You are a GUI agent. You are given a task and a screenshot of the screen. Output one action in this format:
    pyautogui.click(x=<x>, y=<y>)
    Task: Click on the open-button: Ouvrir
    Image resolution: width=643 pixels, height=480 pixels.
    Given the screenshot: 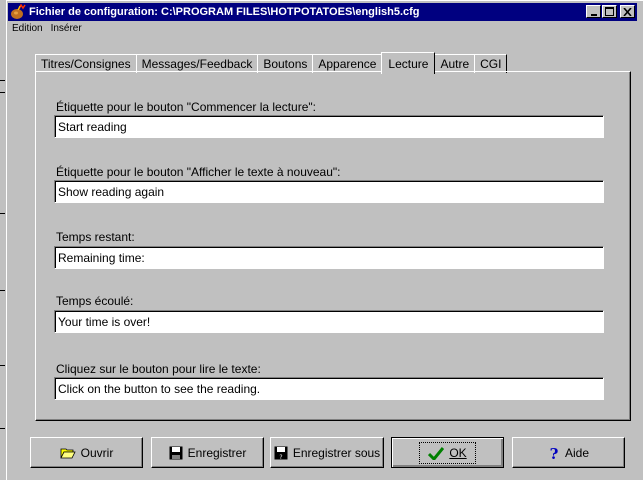 What is the action you would take?
    pyautogui.click(x=86, y=452)
    